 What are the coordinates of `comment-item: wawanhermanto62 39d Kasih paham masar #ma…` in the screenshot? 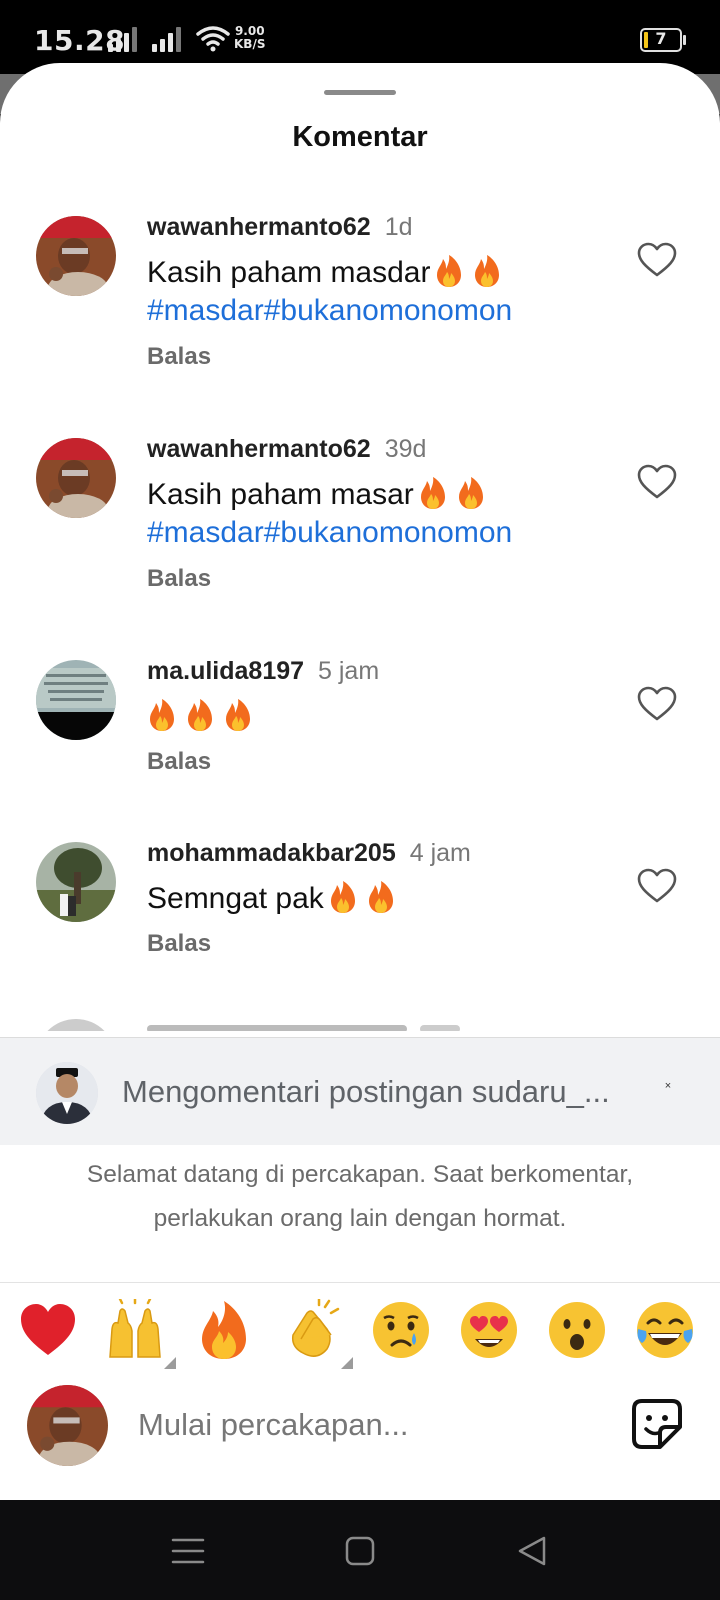 It's located at (360, 511).